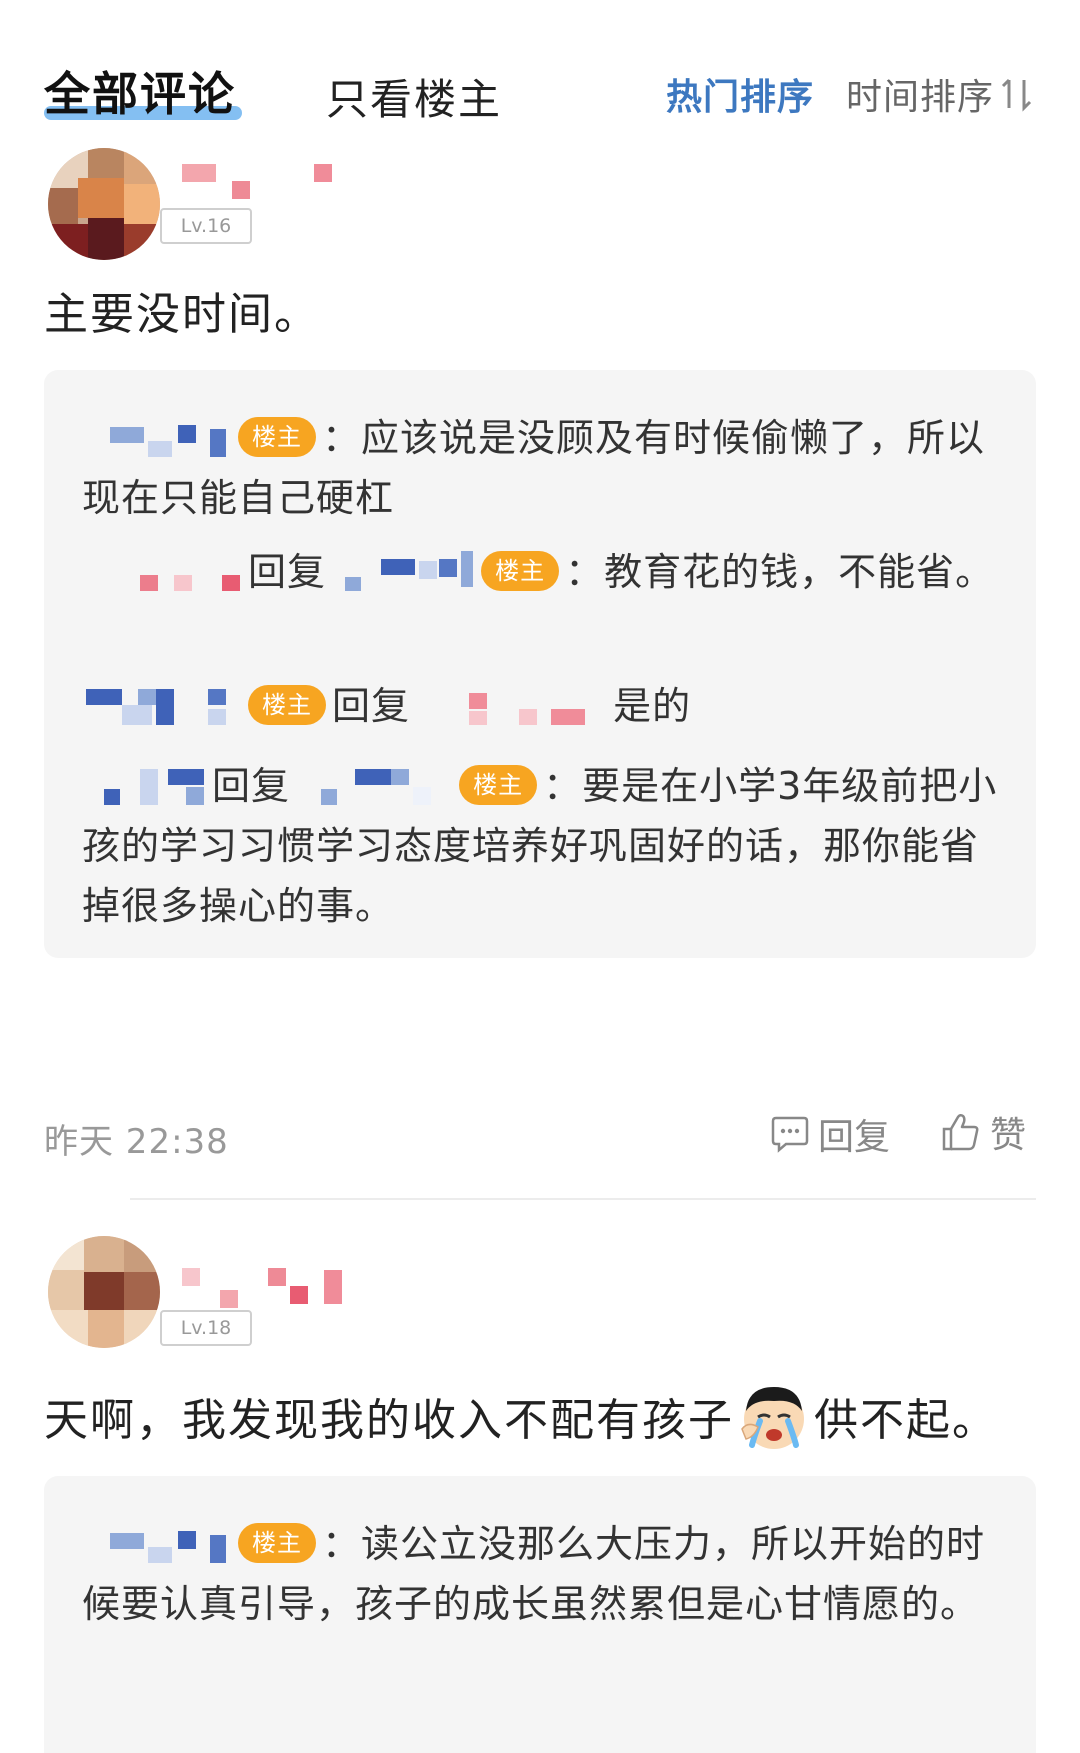 The width and height of the screenshot is (1080, 1753). I want to click on sort-arrows-icon, so click(1017, 94).